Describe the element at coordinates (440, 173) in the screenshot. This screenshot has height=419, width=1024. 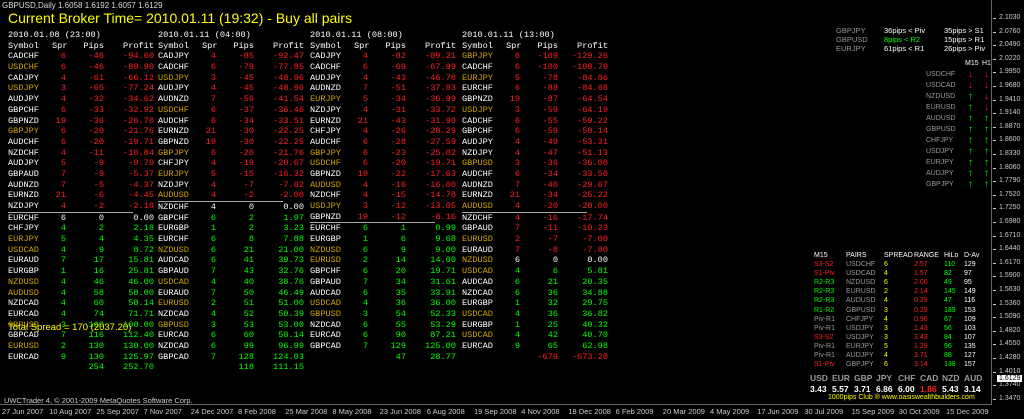
I see `pair-profit: -17.63` at that location.